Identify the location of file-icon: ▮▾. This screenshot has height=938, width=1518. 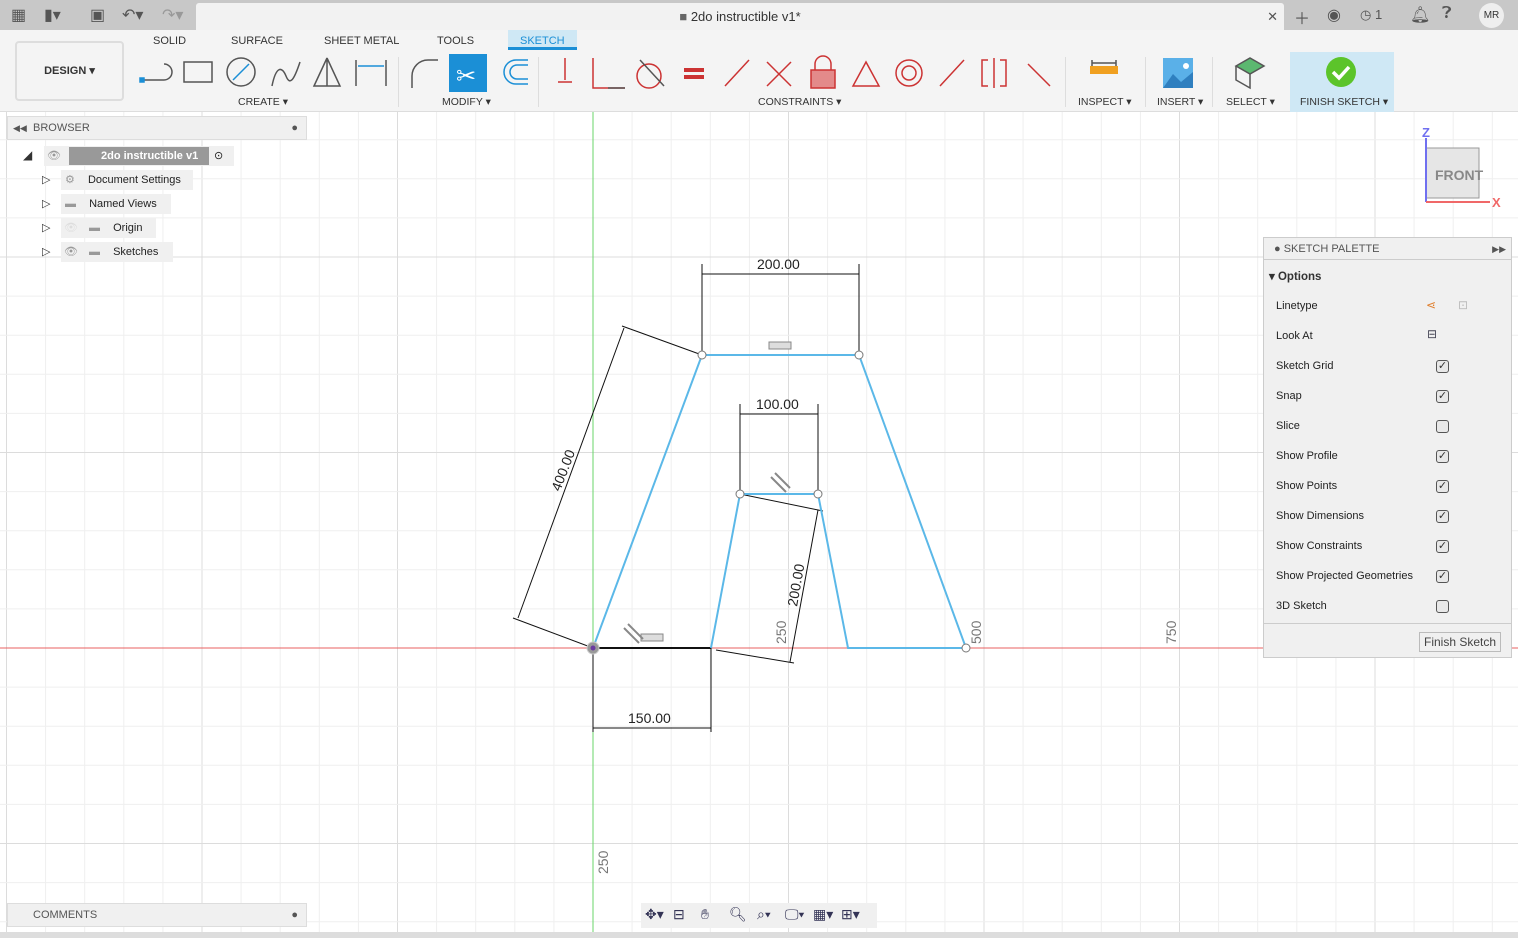
(52, 15).